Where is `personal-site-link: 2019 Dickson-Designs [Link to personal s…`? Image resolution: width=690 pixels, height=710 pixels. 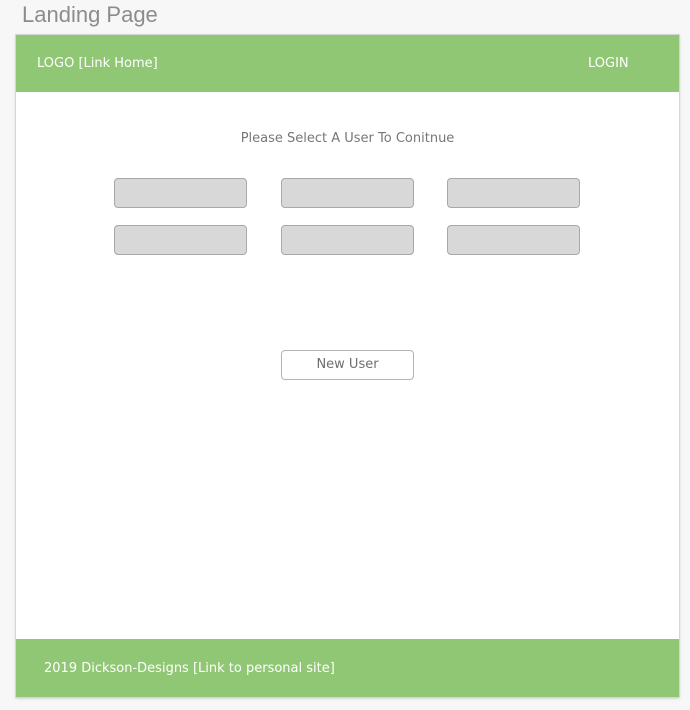
personal-site-link: 2019 Dickson-Designs [Link to personal s… is located at coordinates (189, 668).